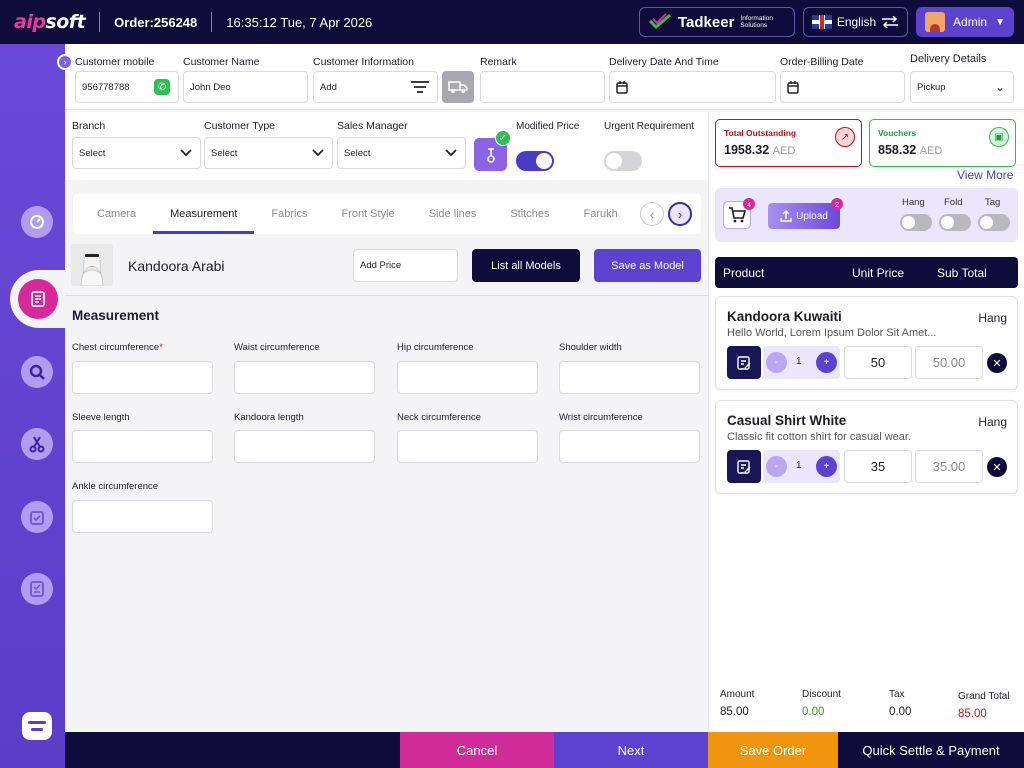 The width and height of the screenshot is (1024, 768). I want to click on calendar-icon, so click(793, 87).